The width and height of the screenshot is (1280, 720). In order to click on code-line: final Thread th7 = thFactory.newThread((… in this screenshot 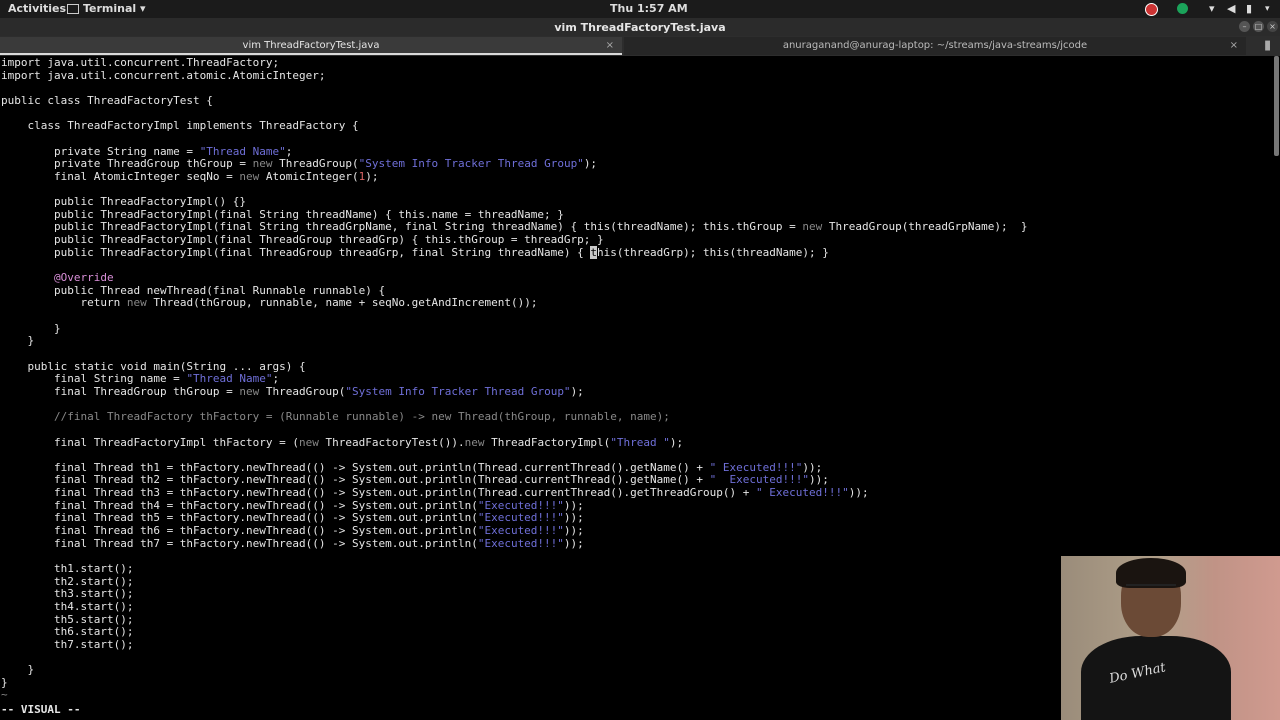, I will do `click(292, 543)`.